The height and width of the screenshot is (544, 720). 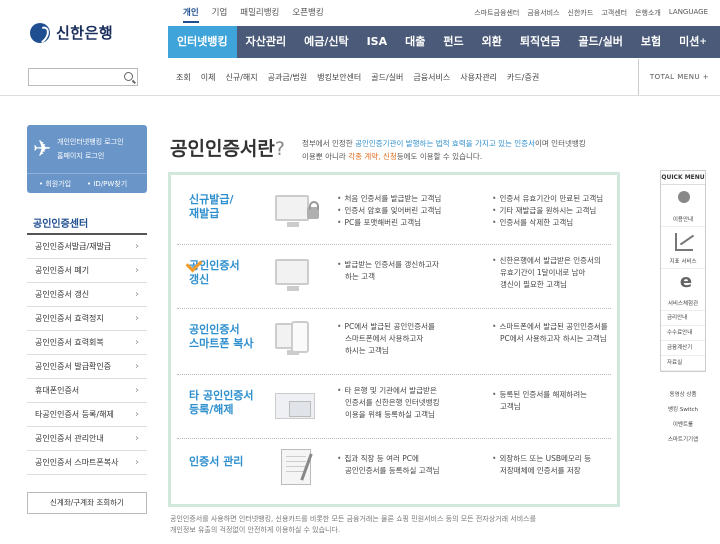 I want to click on page-title-text: 공인인증서란, so click(x=222, y=149).